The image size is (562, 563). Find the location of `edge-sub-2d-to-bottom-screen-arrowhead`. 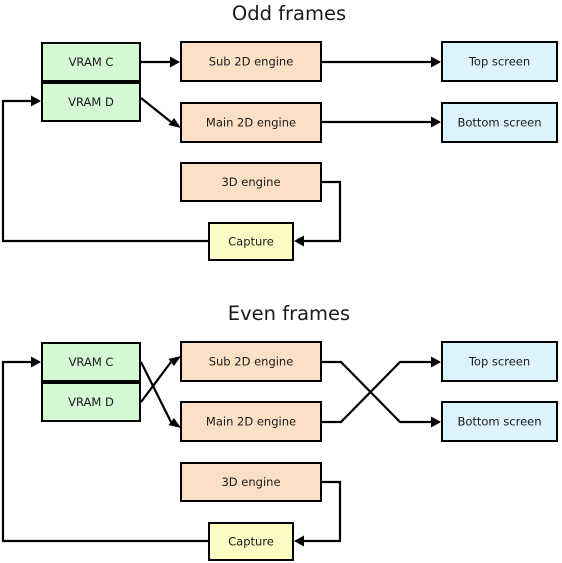

edge-sub-2d-to-bottom-screen-arrowhead is located at coordinates (436, 422).